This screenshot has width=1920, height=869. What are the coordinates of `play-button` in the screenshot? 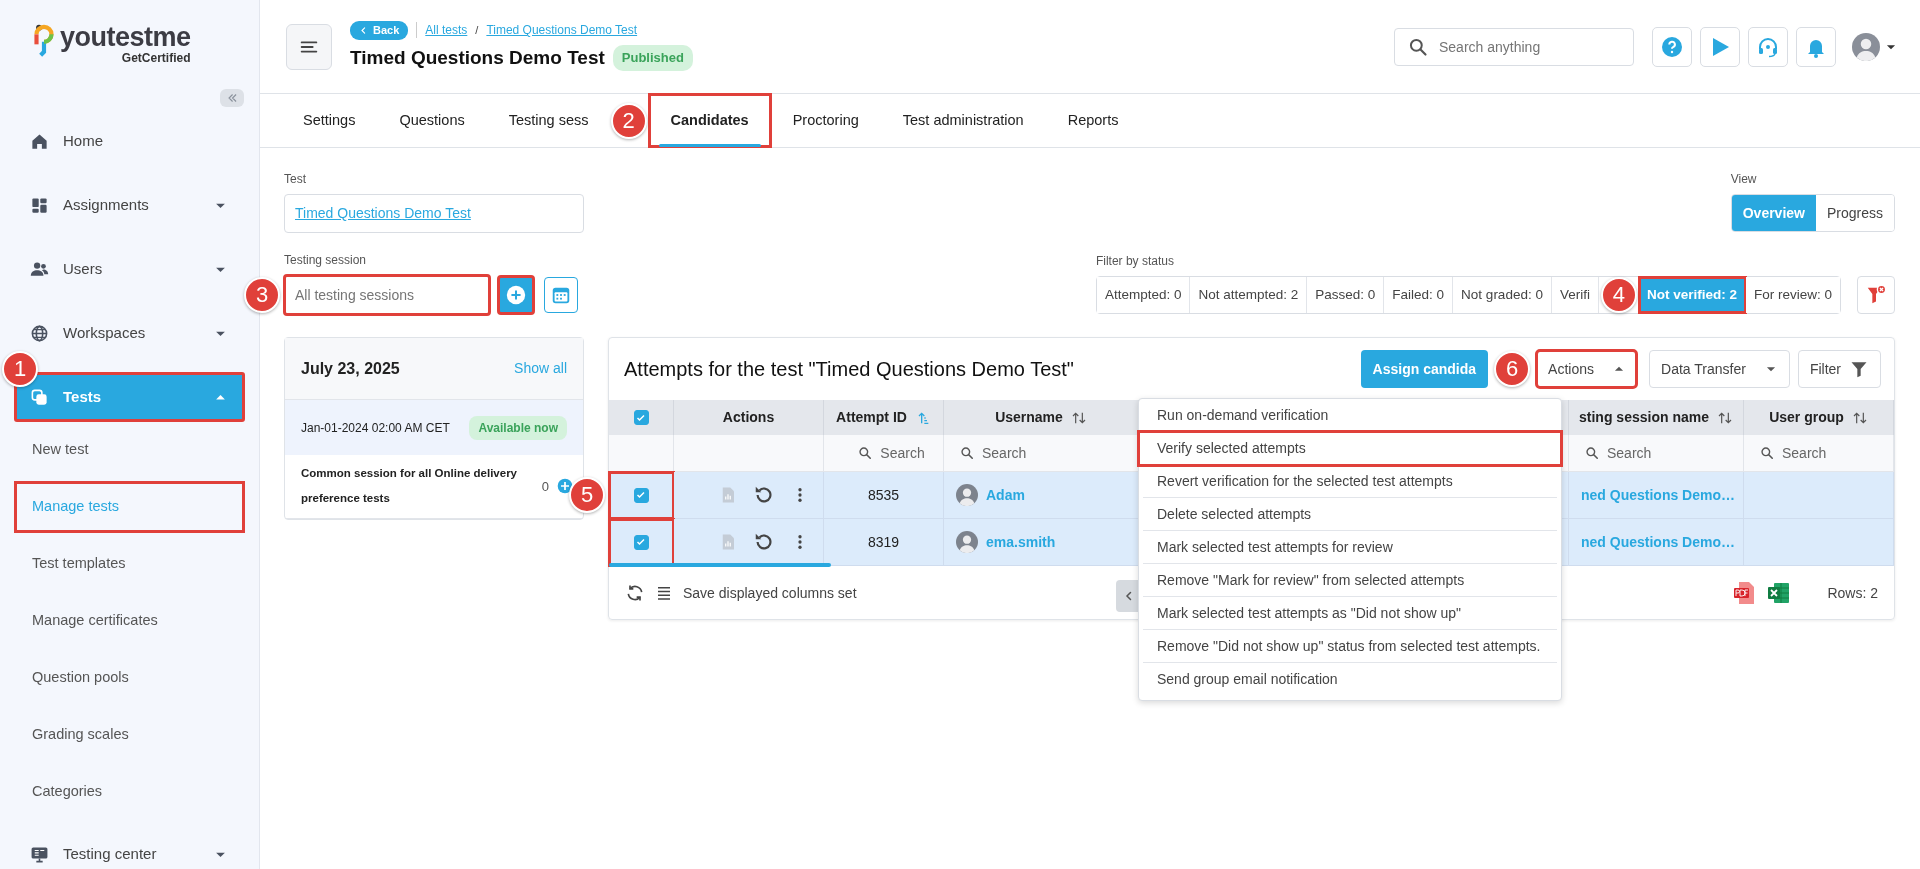 It's located at (1720, 46).